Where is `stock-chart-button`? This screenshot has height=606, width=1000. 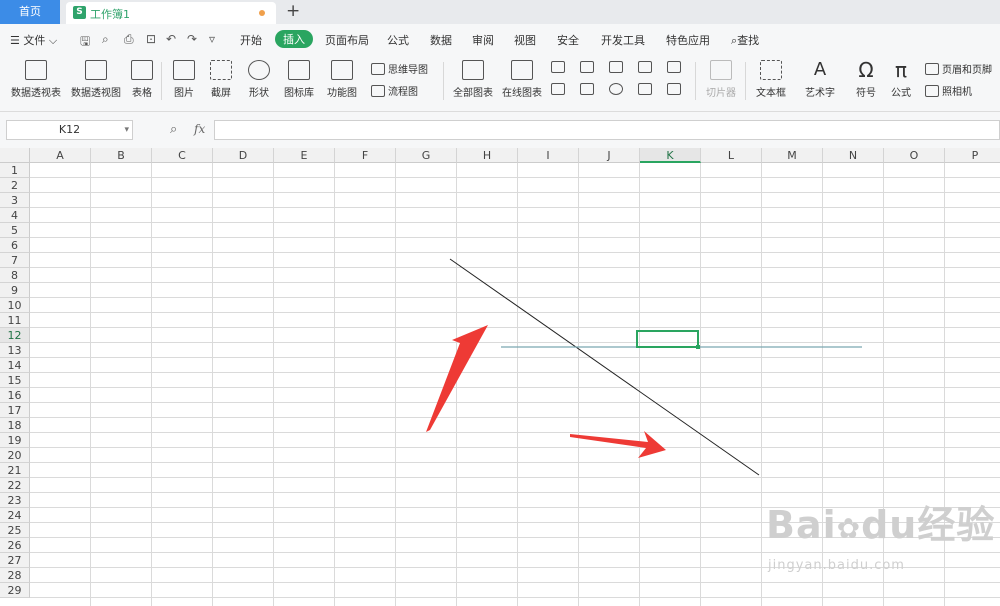
stock-chart-button is located at coordinates (559, 89).